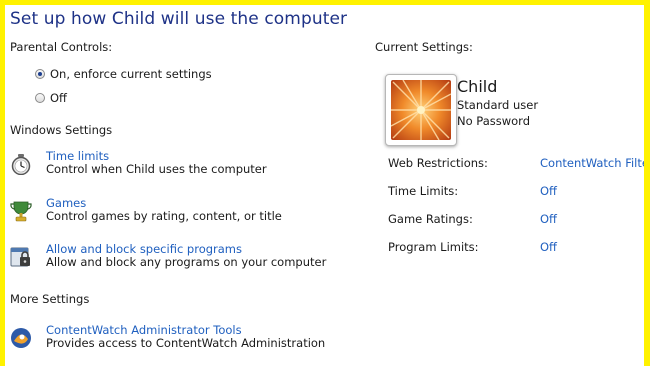 The height and width of the screenshot is (366, 650). Describe the element at coordinates (477, 86) in the screenshot. I see `user-name: Child` at that location.